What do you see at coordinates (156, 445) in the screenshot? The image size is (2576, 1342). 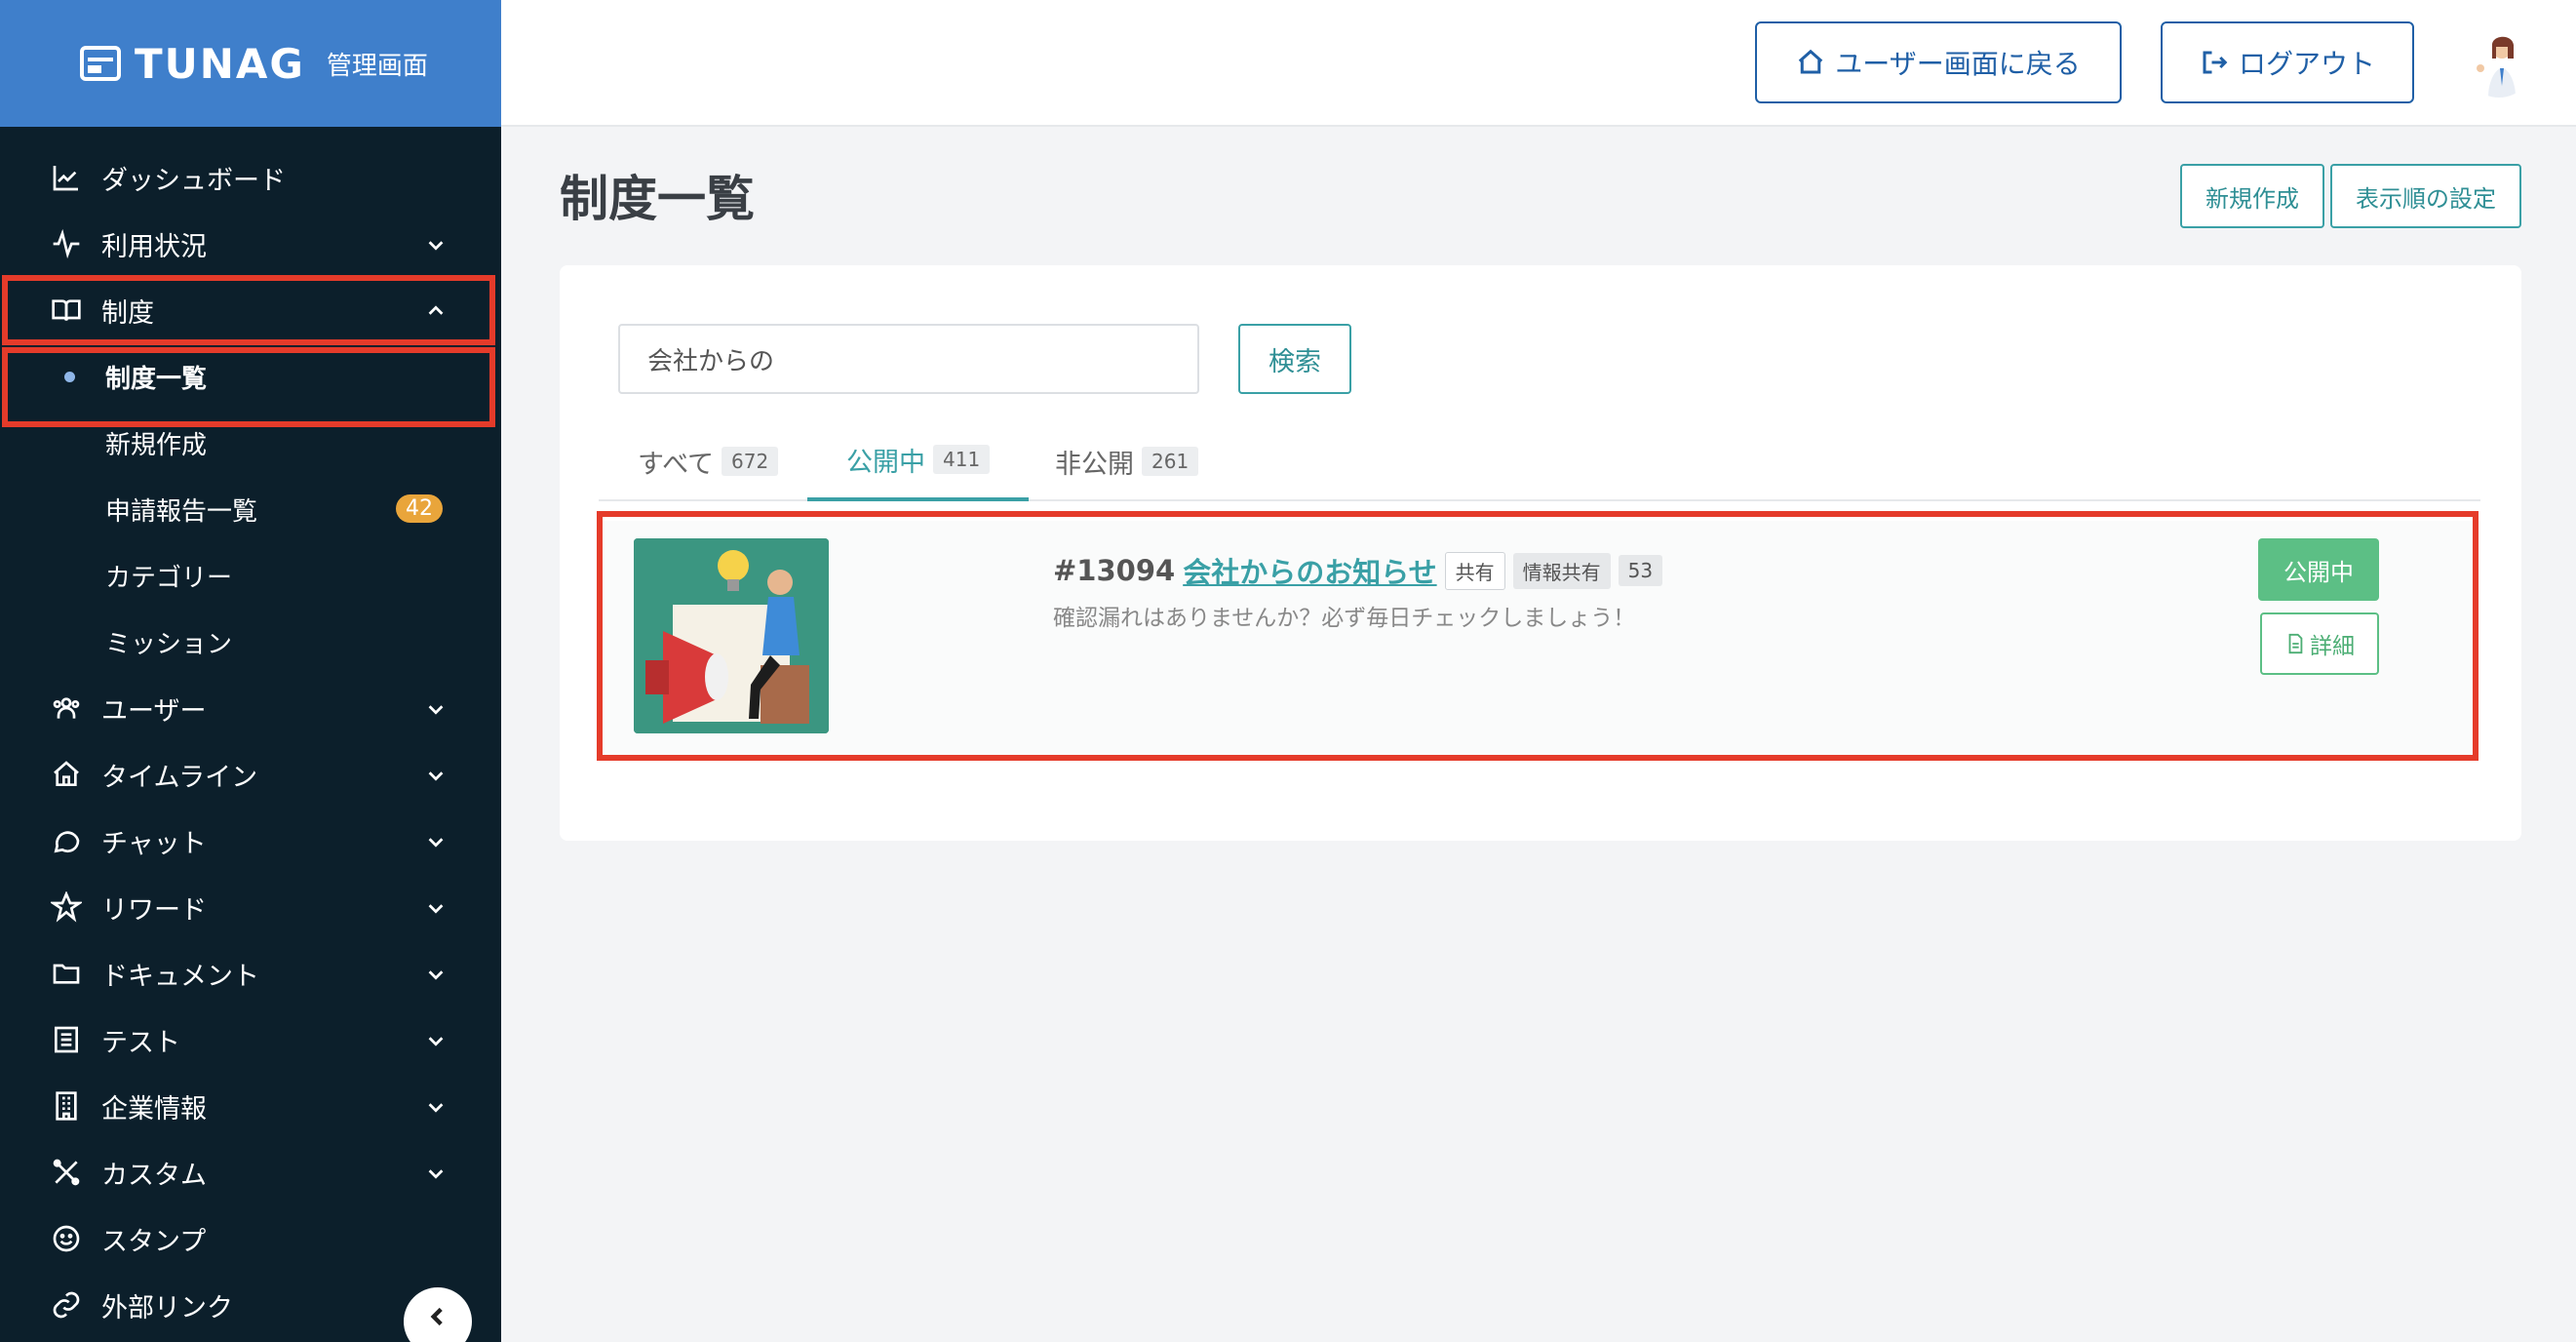 I see `sidebar-subitem-label: 新規作成` at bounding box center [156, 445].